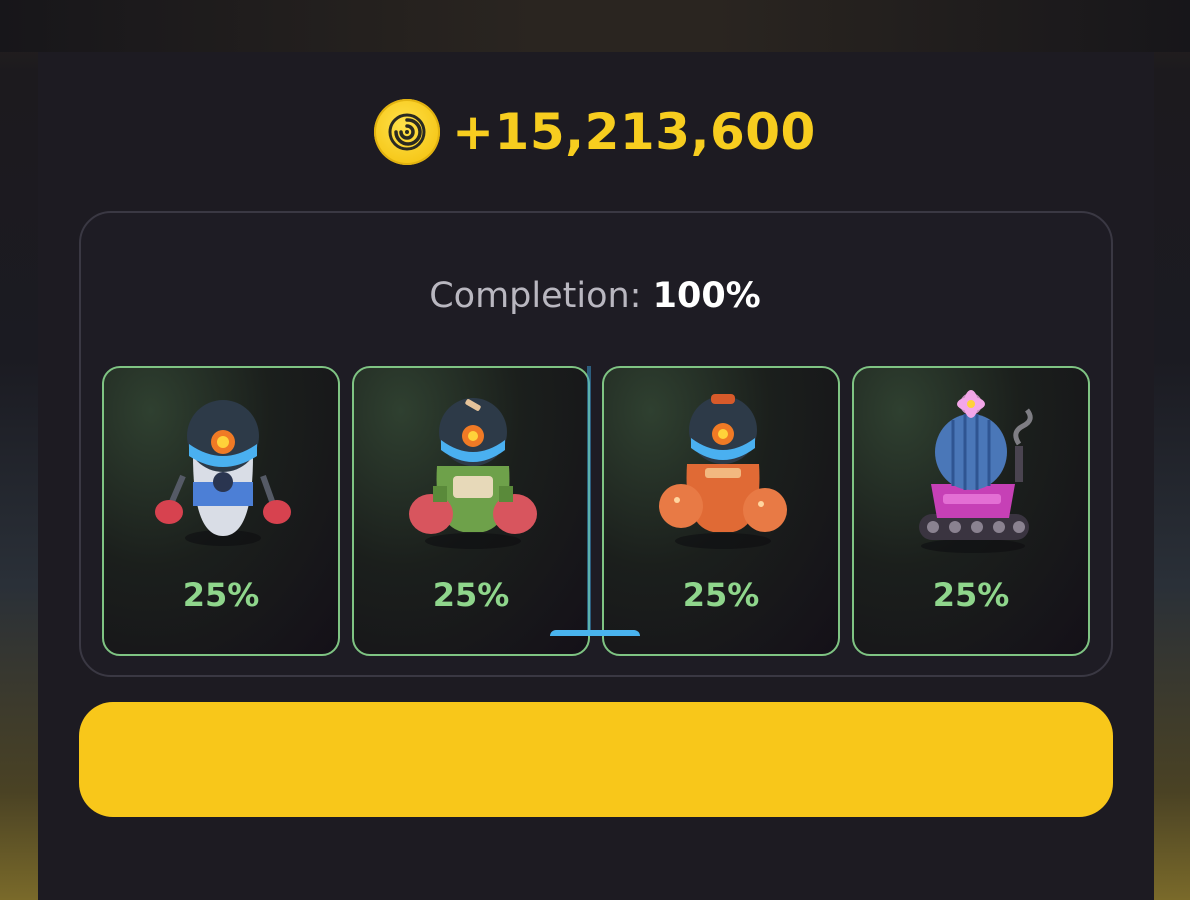 The width and height of the screenshot is (1190, 900). I want to click on reward-row: +15,213,600, so click(595, 132).